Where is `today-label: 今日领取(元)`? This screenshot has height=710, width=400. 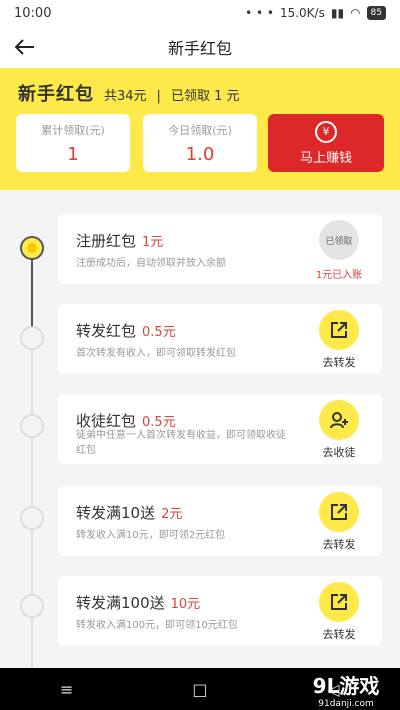
today-label: 今日领取(元) is located at coordinates (200, 130).